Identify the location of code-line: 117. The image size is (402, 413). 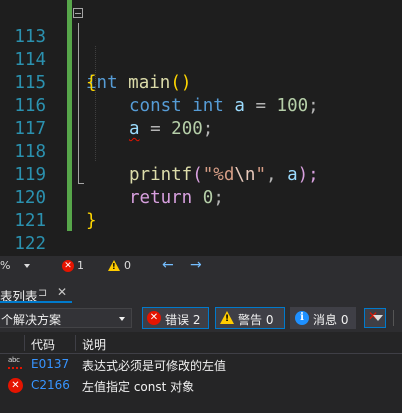
(201, 117).